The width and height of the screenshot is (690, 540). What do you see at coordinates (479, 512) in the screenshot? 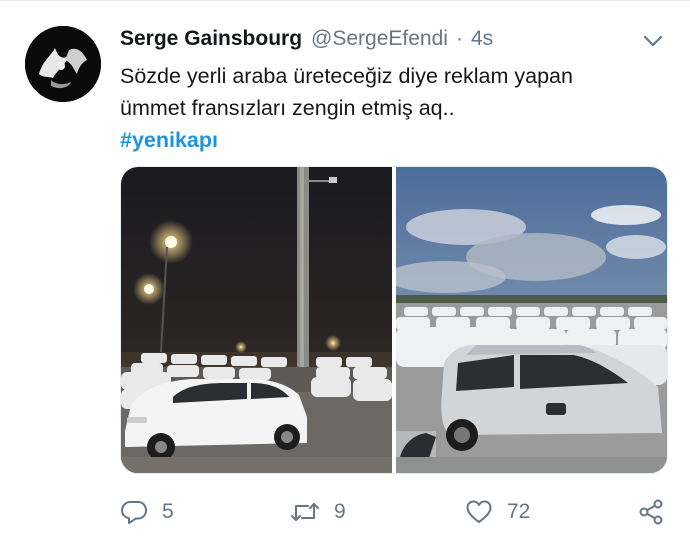
I see `heart-icon` at bounding box center [479, 512].